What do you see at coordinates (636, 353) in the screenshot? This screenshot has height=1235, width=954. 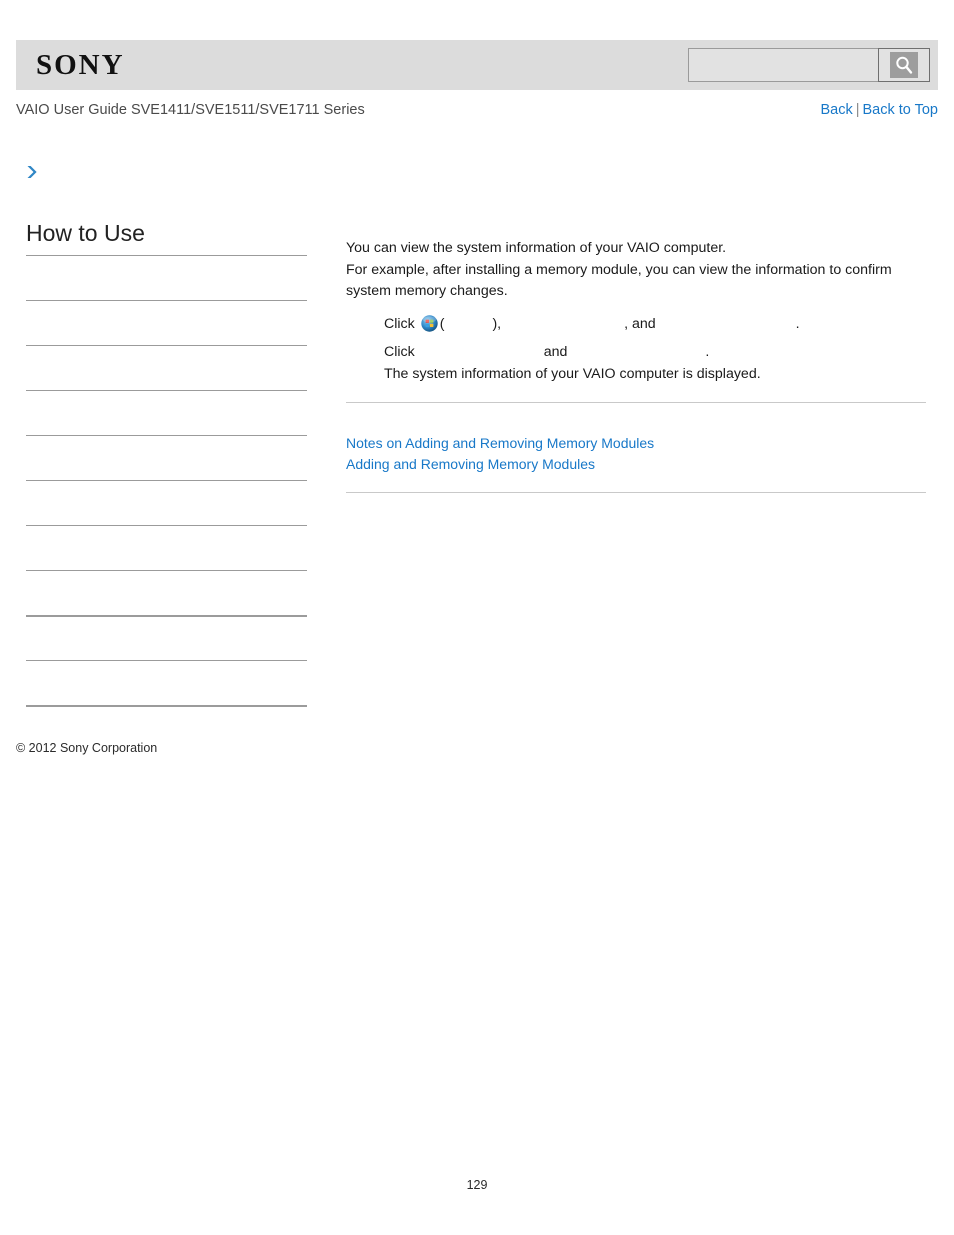 I see `step-2: Click and.` at bounding box center [636, 353].